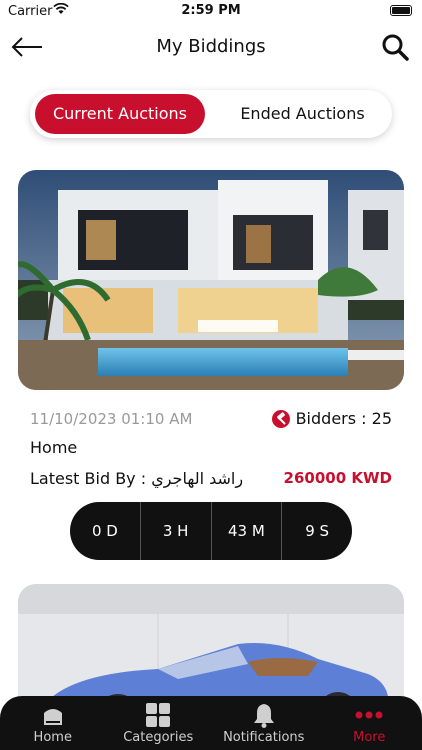  I want to click on nav-notifications-label: Notifications, so click(264, 737).